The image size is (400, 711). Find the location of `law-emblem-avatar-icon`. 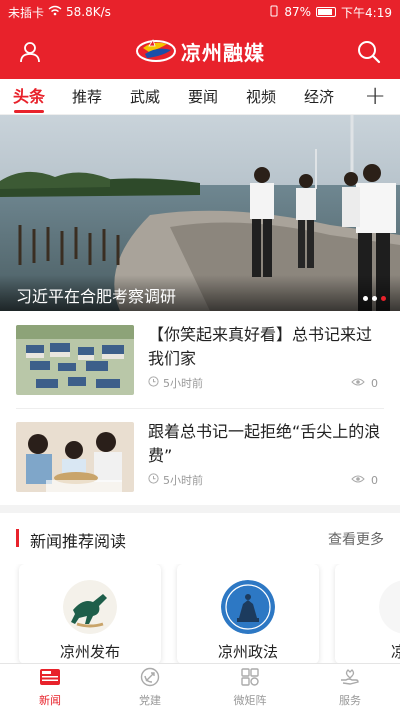

law-emblem-avatar-icon is located at coordinates (248, 607).